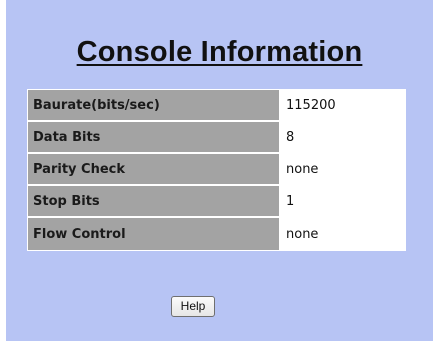 The height and width of the screenshot is (341, 433). Describe the element at coordinates (342, 202) in the screenshot. I see `stop-bits-value: 1` at that location.